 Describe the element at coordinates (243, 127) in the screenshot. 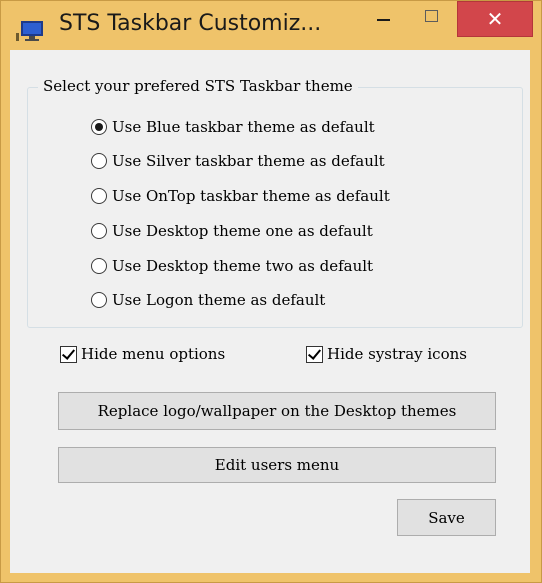

I see `radio-label: Use Blue taskbar theme as default` at that location.